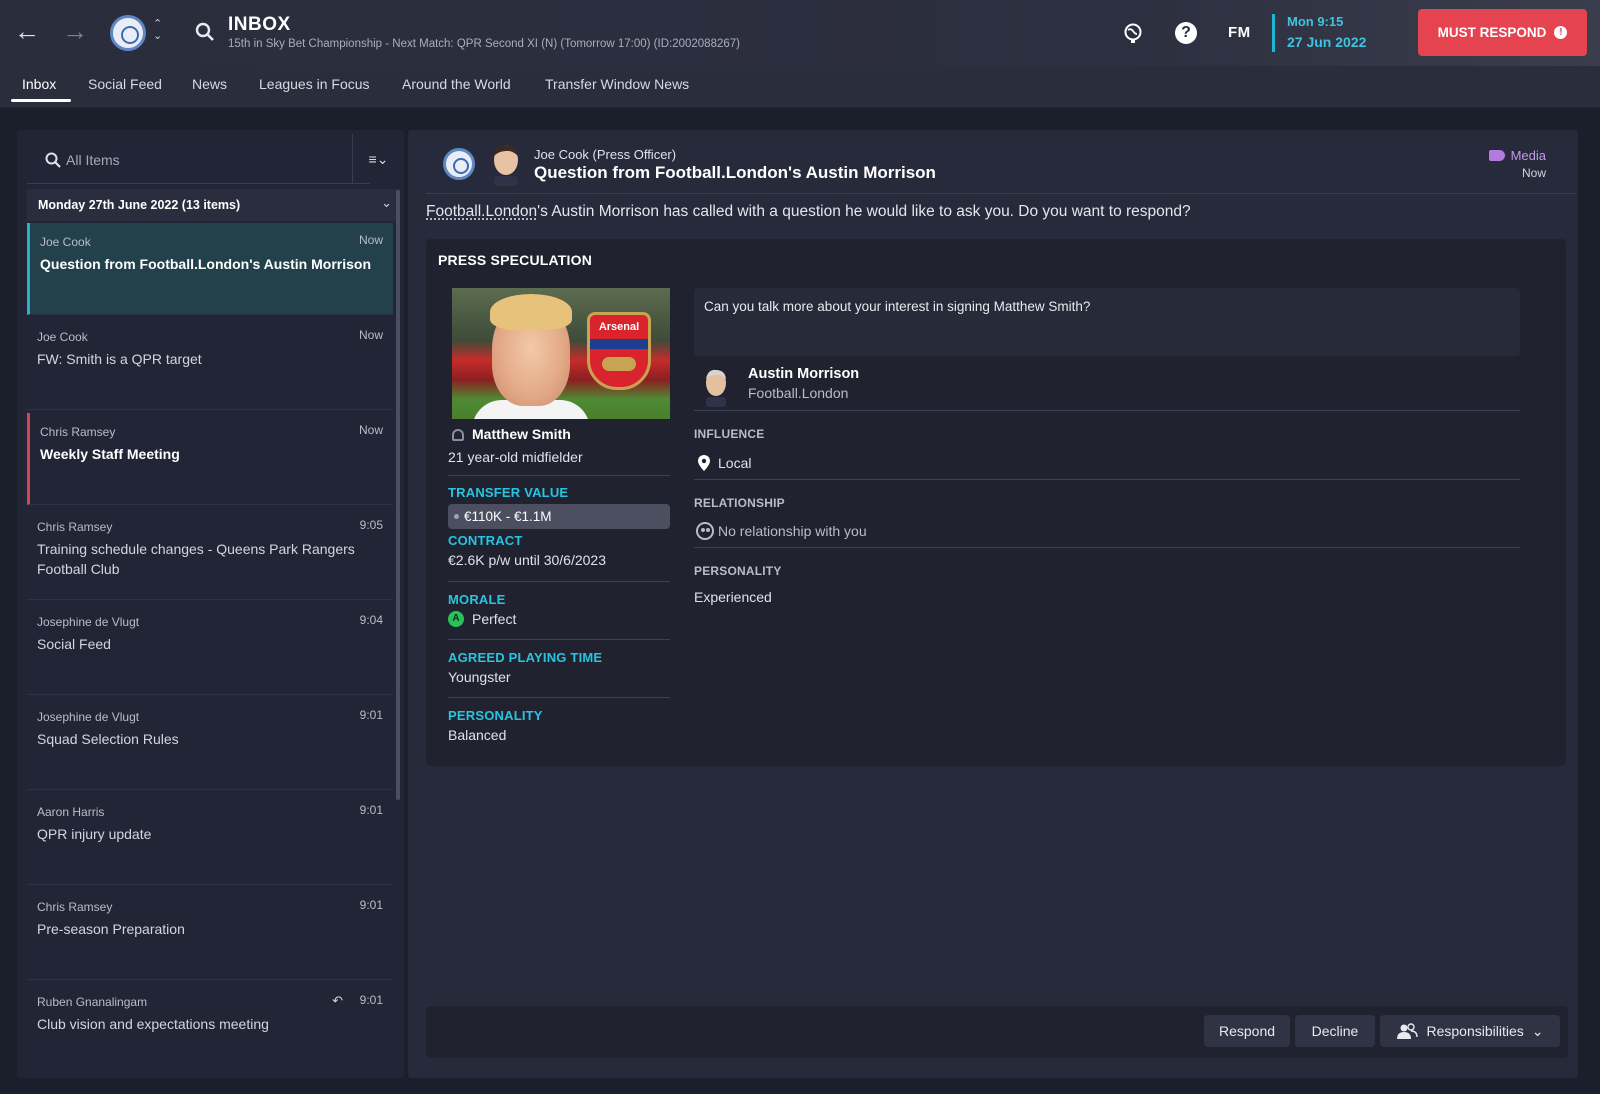 The width and height of the screenshot is (1600, 1094). What do you see at coordinates (75, 907) in the screenshot?
I see `message-sender: Chris Ramsey` at bounding box center [75, 907].